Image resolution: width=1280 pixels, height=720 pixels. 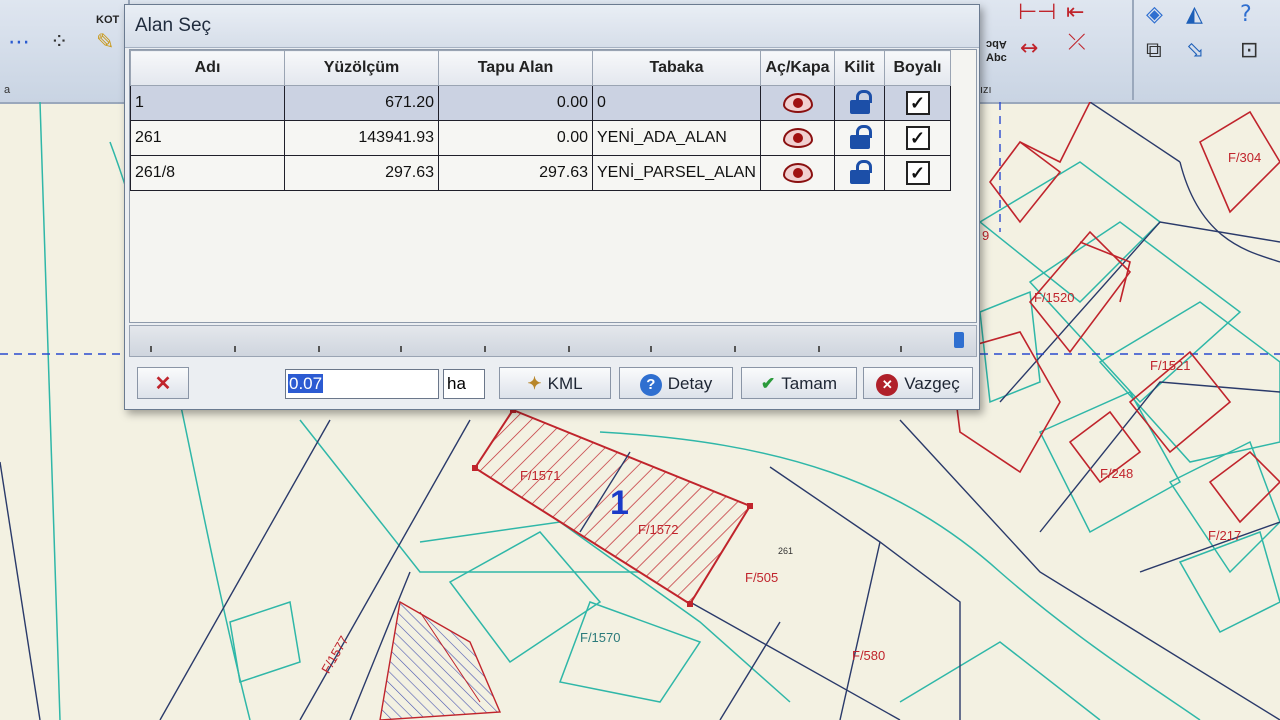 What do you see at coordinates (534, 383) in the screenshot?
I see `kml-icon: ✦` at bounding box center [534, 383].